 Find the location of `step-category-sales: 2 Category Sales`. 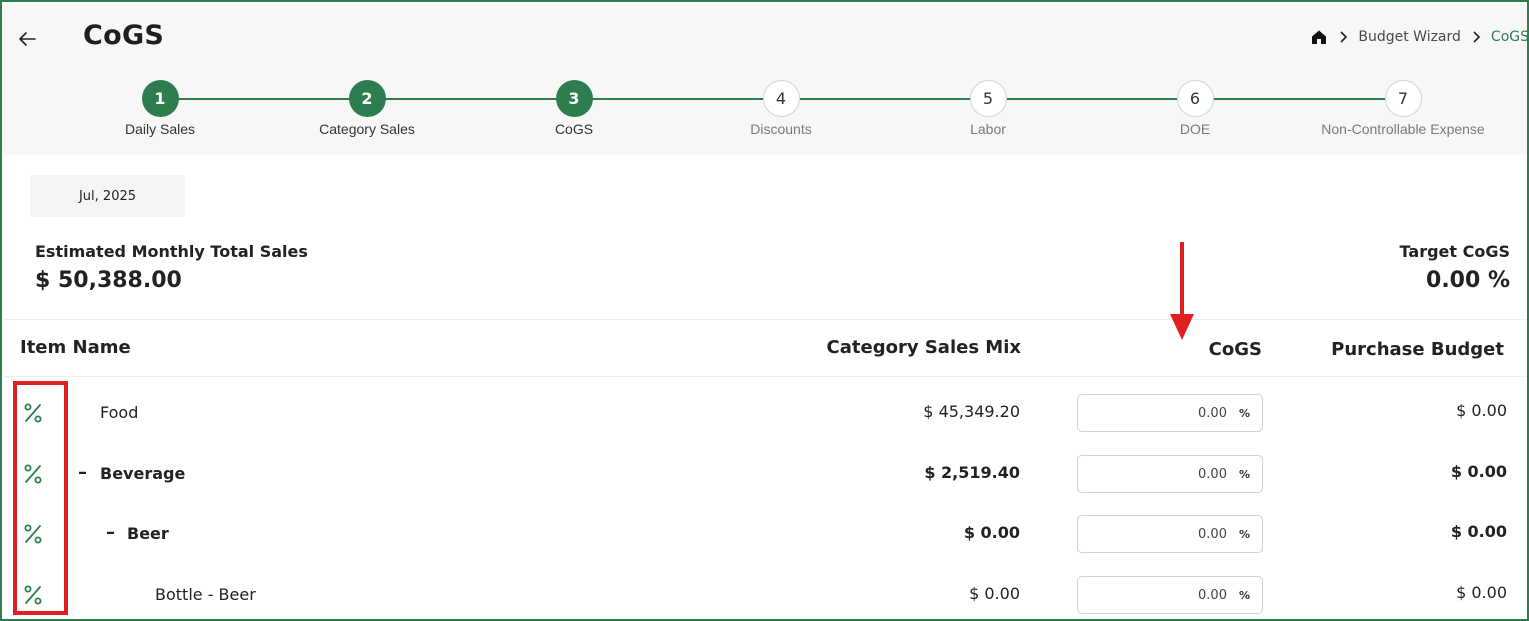

step-category-sales: 2 Category Sales is located at coordinates (367, 108).